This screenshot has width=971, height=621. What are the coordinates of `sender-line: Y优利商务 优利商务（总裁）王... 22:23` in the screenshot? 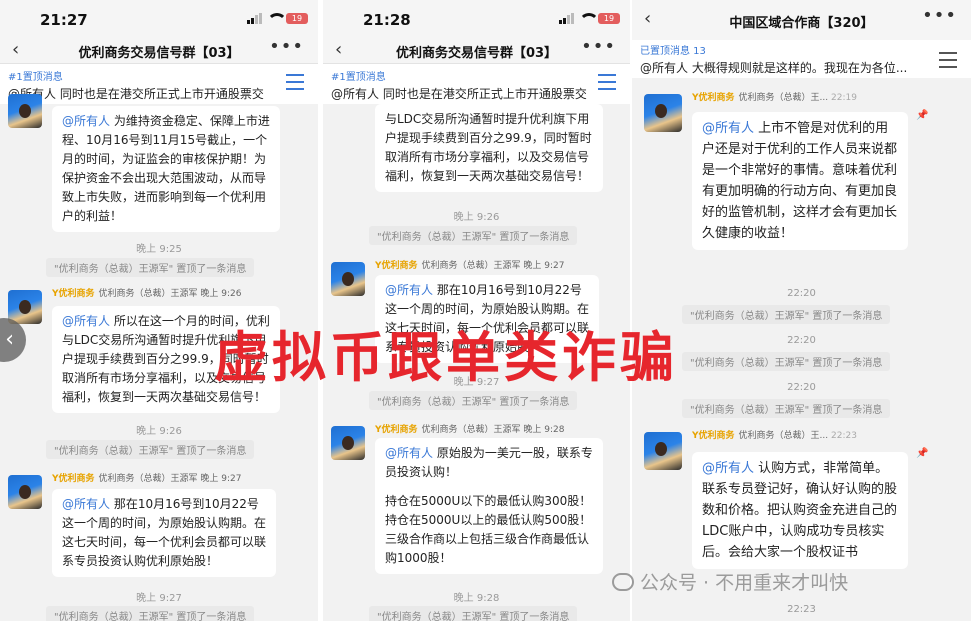 It's located at (774, 434).